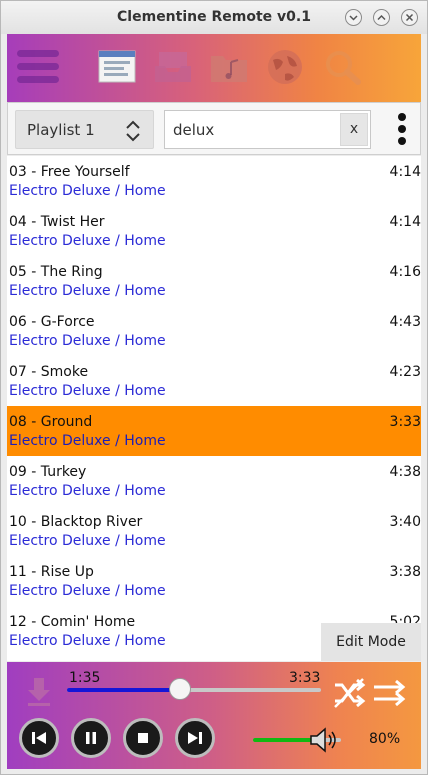 Image resolution: width=428 pixels, height=775 pixels. What do you see at coordinates (48, 472) in the screenshot?
I see `track-title: 09 - Turkey` at bounding box center [48, 472].